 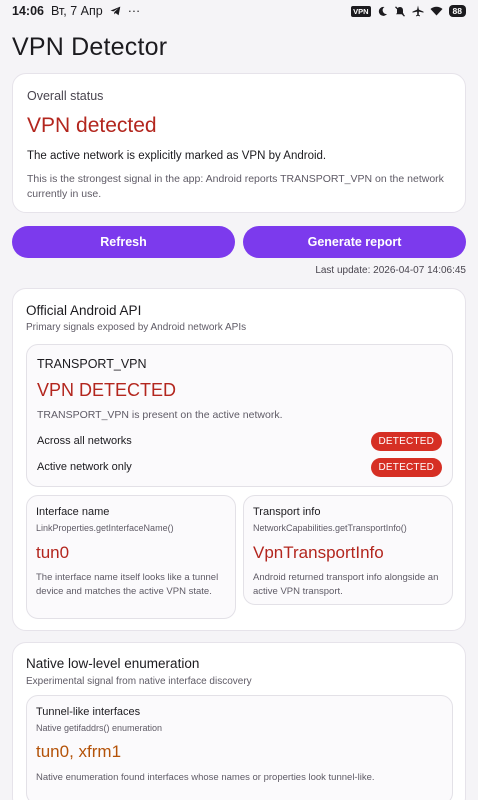 I want to click on interface-name-value: tun0, so click(x=53, y=552).